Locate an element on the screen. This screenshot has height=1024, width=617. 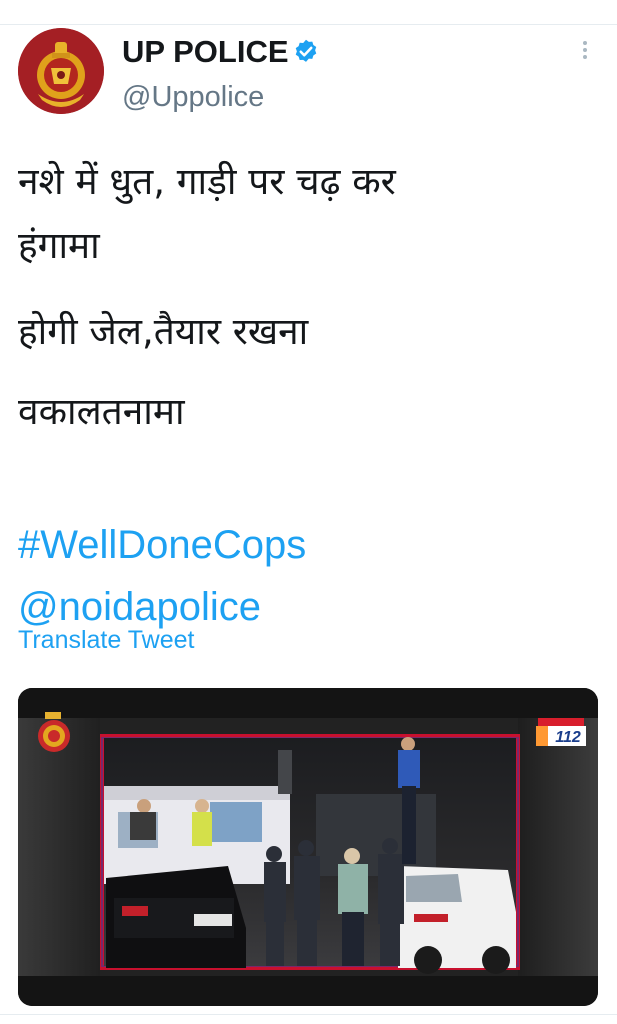
tweet-text-line: हंगामा is located at coordinates (59, 245).